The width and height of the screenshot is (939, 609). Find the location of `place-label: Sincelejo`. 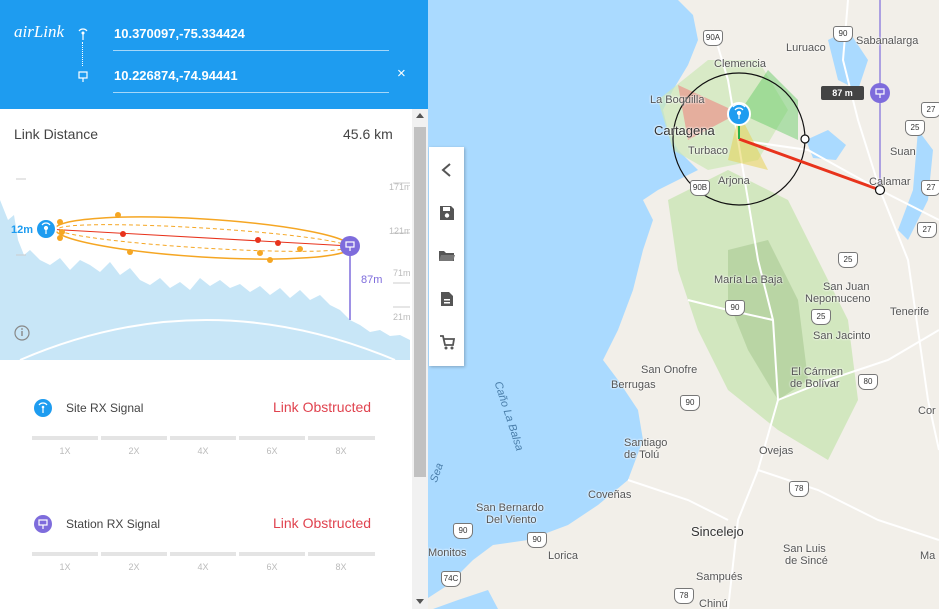

place-label: Sincelejo is located at coordinates (717, 531).